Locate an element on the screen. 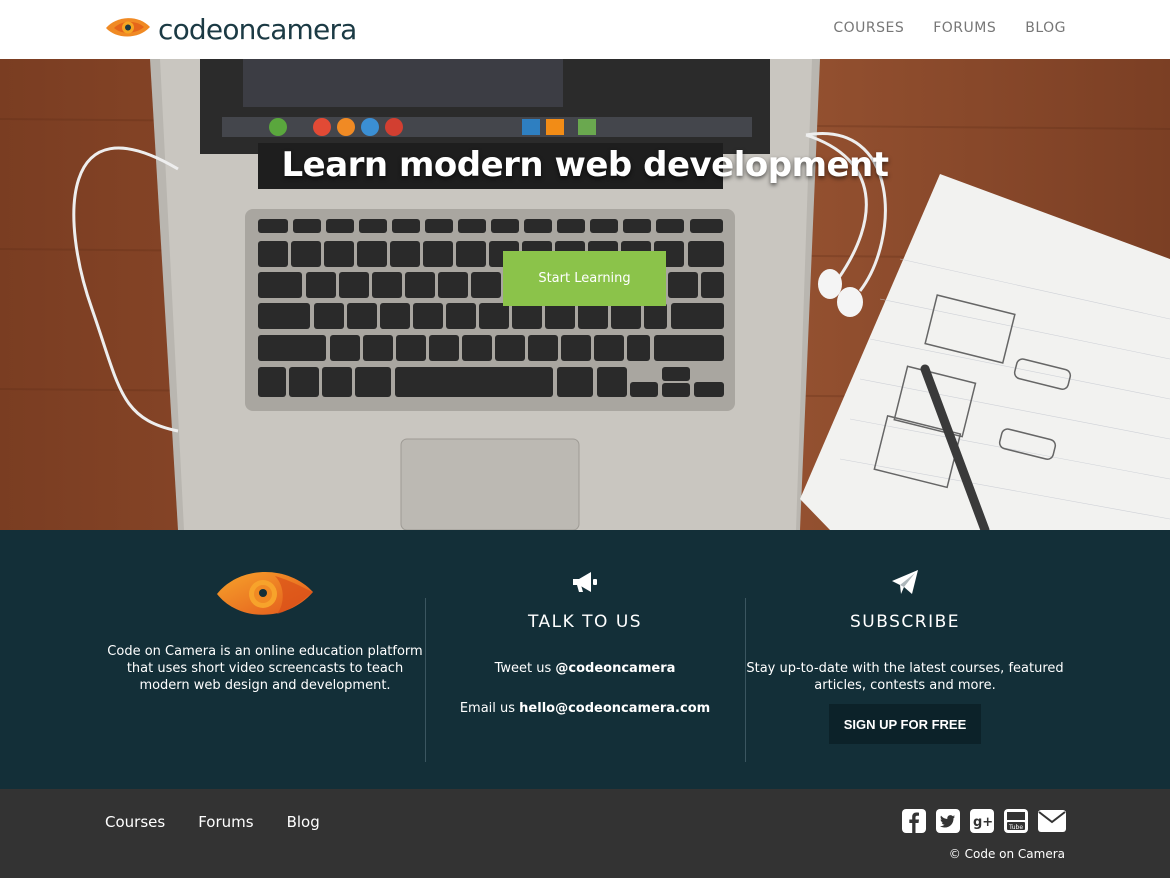 This screenshot has height=878, width=1170. footer-forums-link: Forums is located at coordinates (225, 822).